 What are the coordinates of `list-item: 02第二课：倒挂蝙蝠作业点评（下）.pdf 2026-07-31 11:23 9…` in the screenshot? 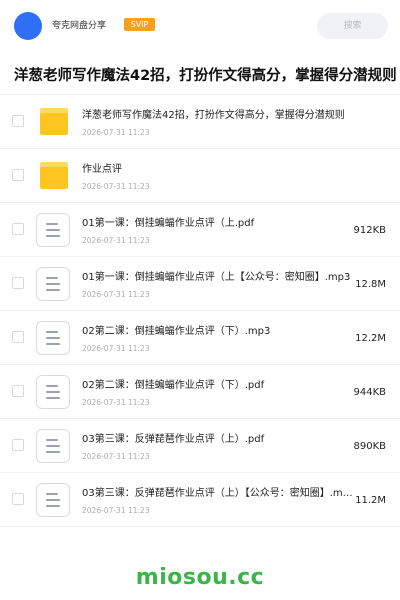 It's located at (200, 392).